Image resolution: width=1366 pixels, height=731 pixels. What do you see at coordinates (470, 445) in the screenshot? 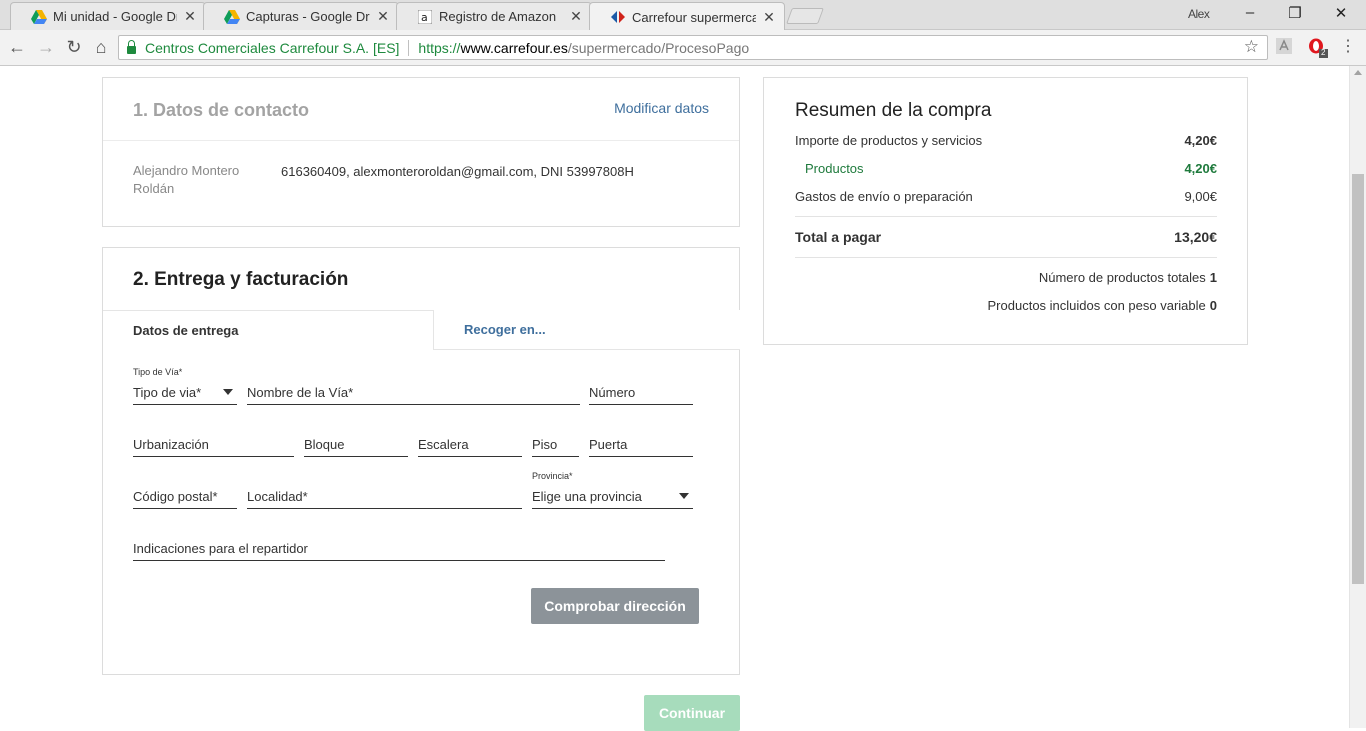
I see `staircase-field: Escalera` at bounding box center [470, 445].